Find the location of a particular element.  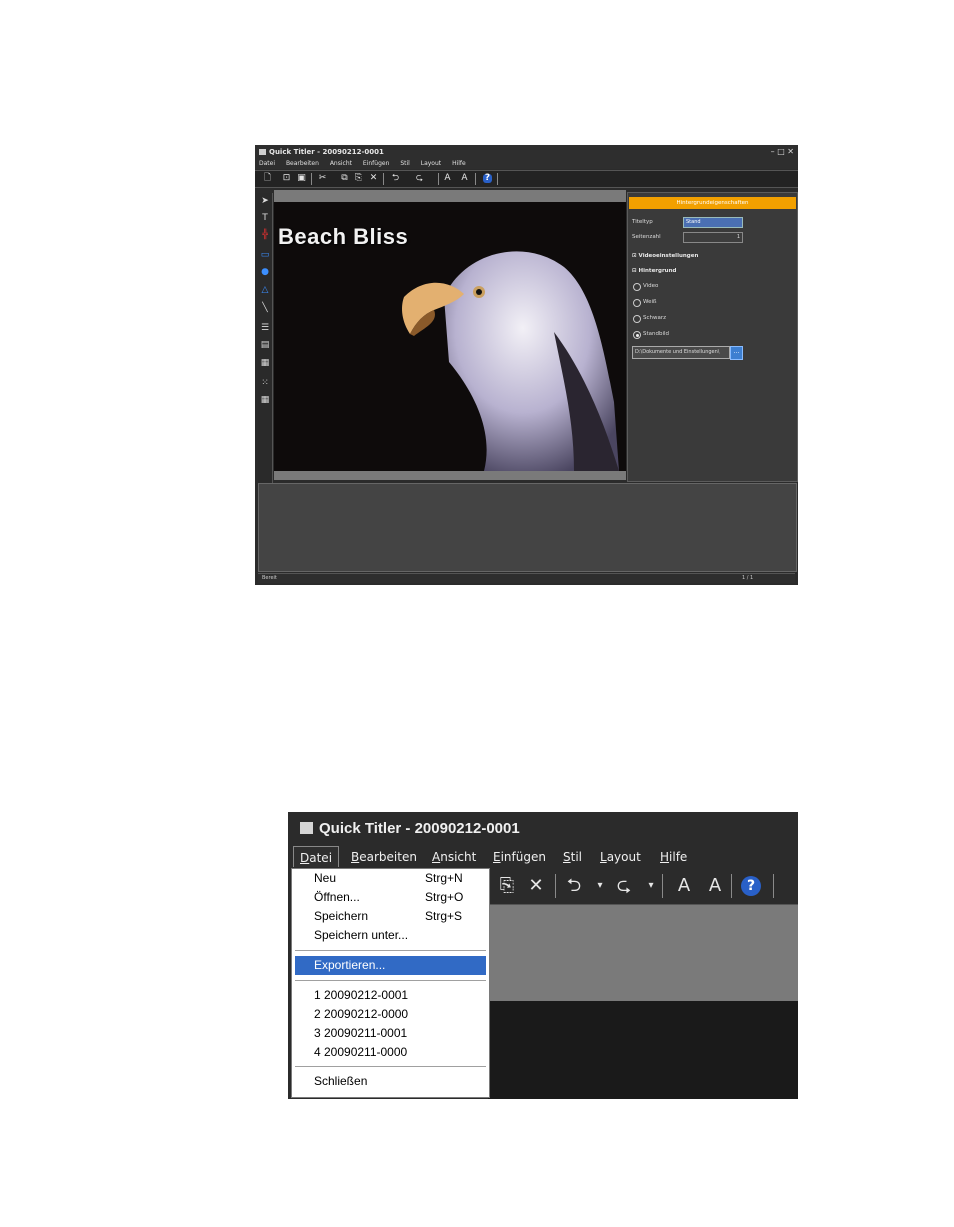

menu-item-oeffnen: Öffnen... Strg+O is located at coordinates (390, 897).